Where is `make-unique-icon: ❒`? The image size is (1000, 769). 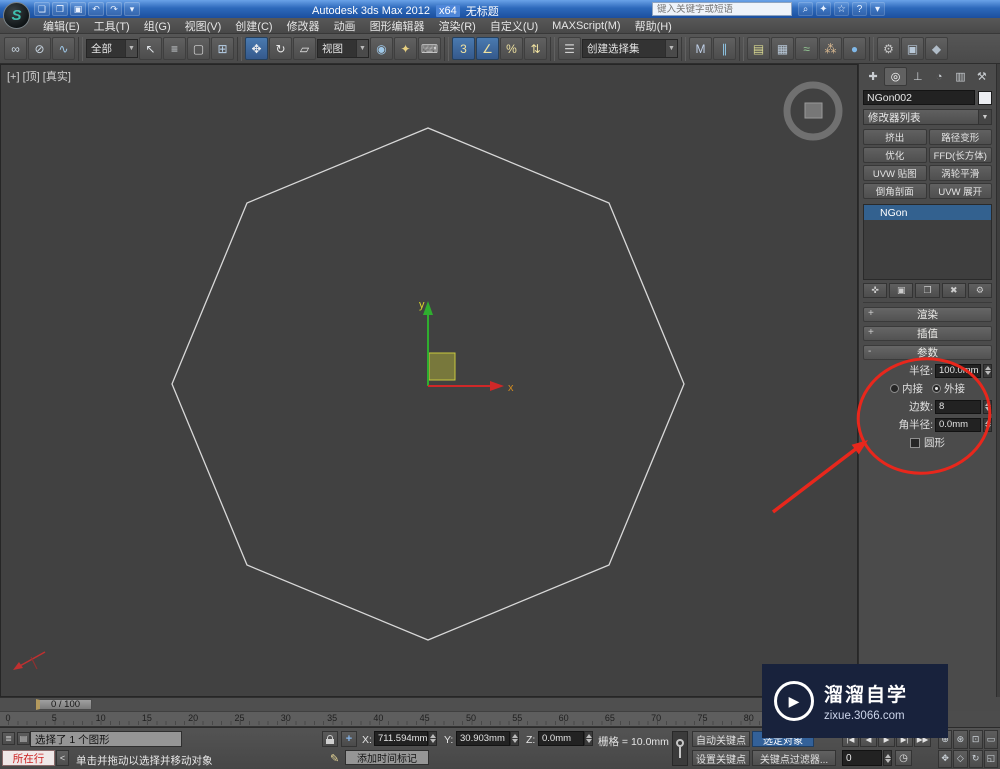 make-unique-icon: ❒ is located at coordinates (927, 290).